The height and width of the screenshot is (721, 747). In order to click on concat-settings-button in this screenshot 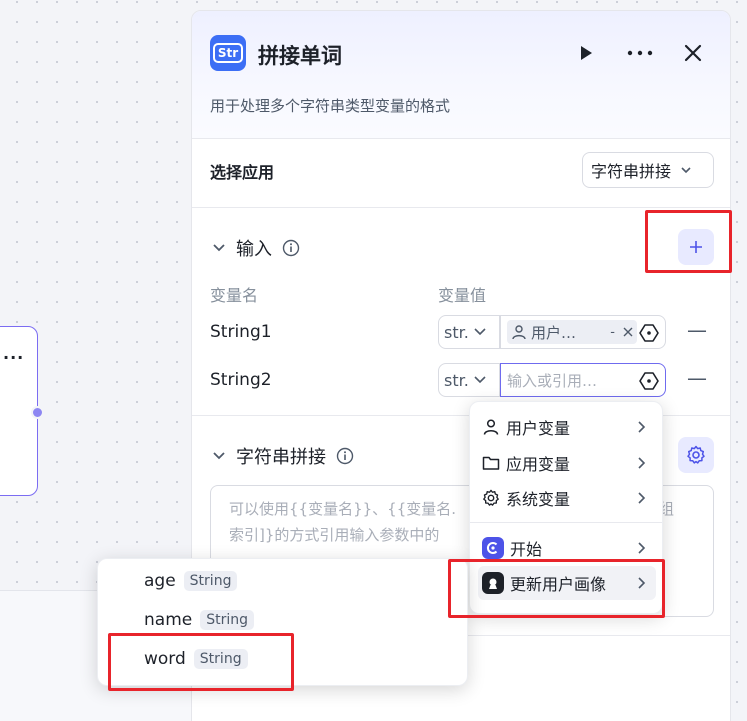, I will do `click(696, 455)`.